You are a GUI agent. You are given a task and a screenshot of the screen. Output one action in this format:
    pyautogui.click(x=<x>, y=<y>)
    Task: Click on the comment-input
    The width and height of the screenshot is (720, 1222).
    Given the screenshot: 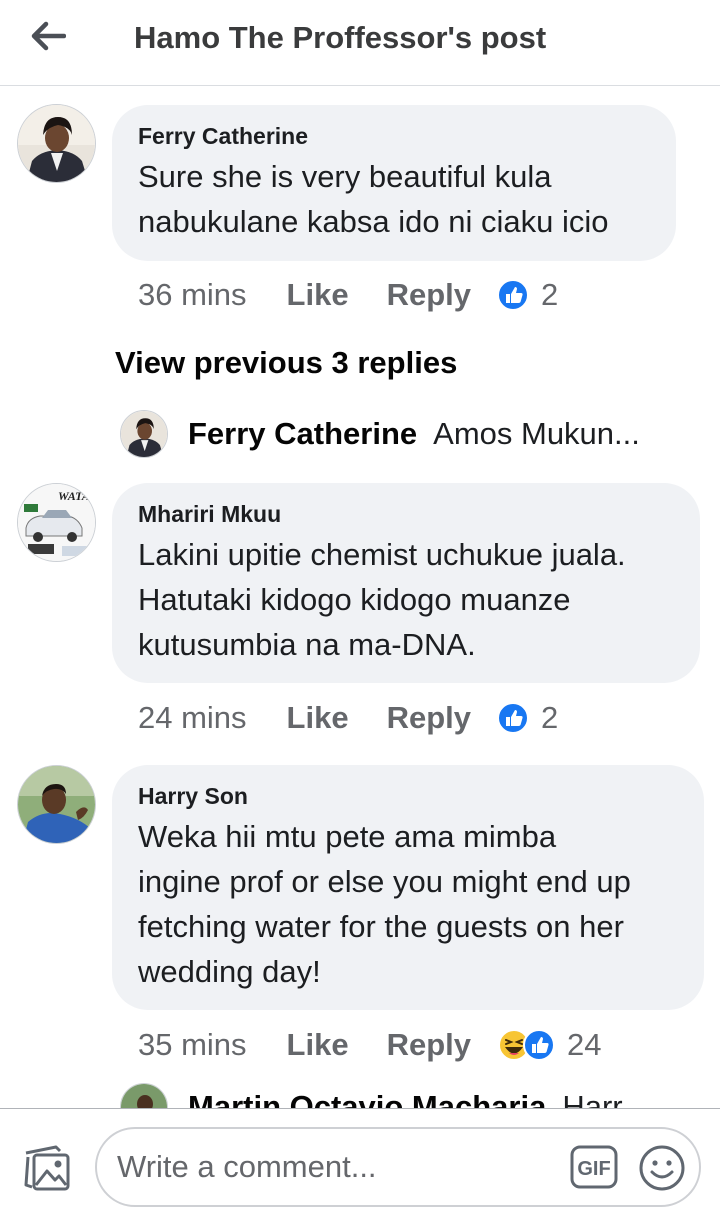 What is the action you would take?
    pyautogui.click(x=332, y=1167)
    